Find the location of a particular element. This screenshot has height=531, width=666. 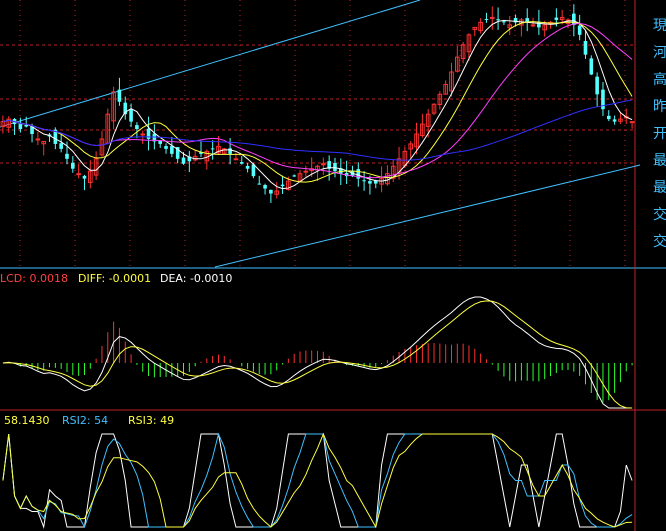

rsi3-value-label: RSI3: 49 is located at coordinates (151, 420).